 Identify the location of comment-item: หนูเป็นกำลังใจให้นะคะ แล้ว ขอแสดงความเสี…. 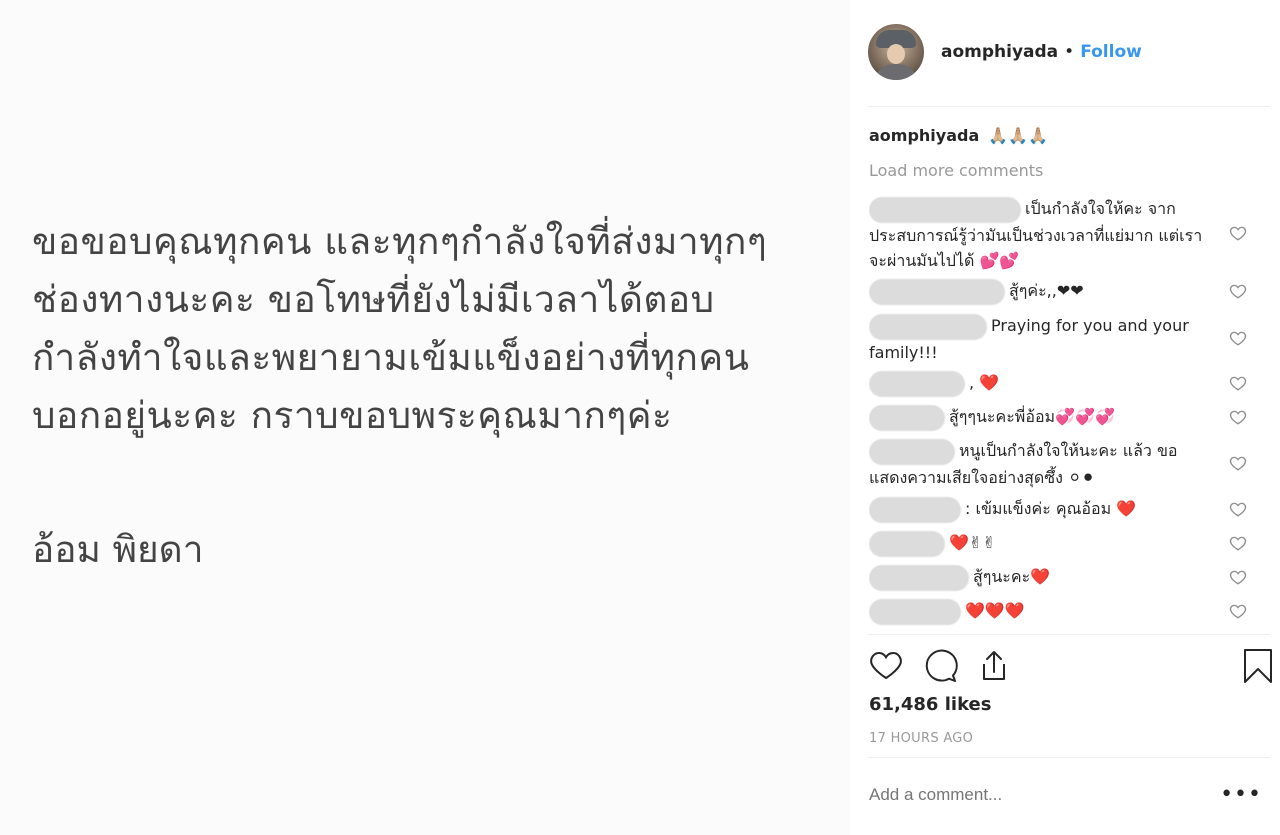
(1069, 464).